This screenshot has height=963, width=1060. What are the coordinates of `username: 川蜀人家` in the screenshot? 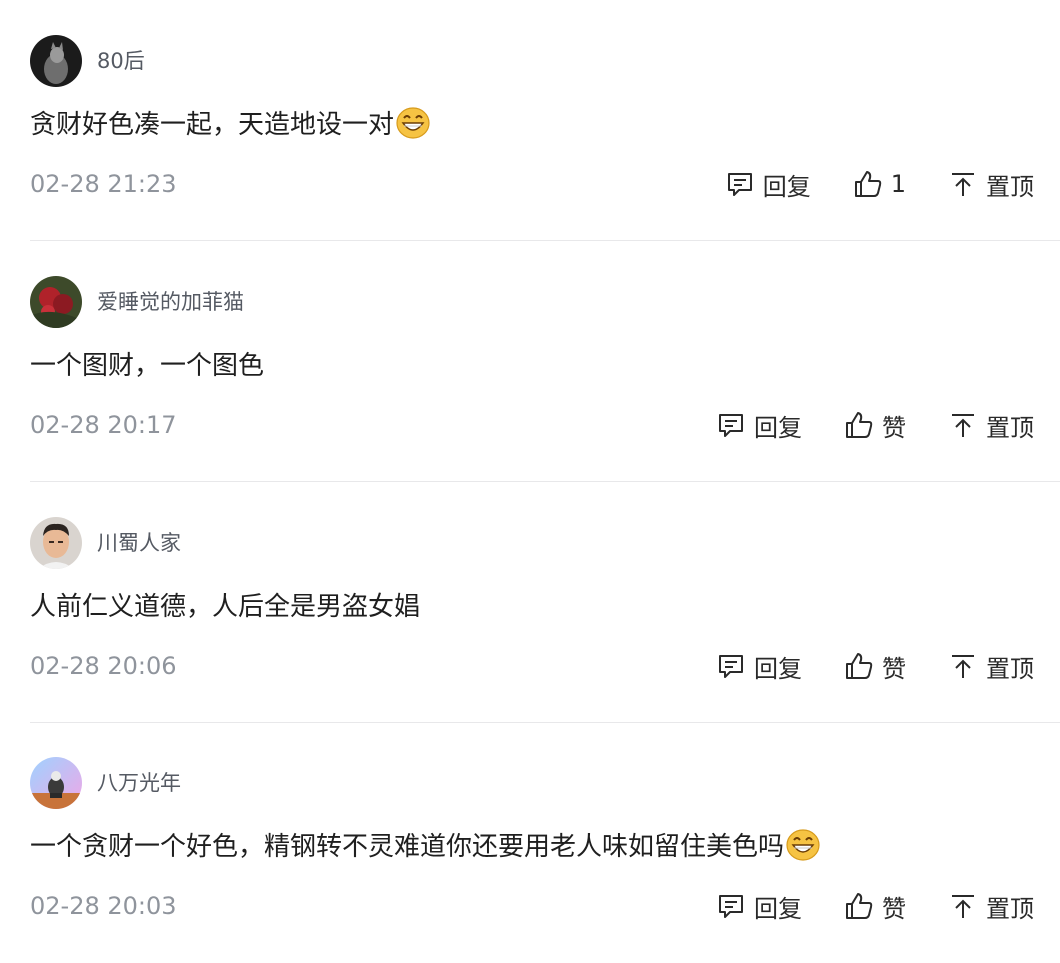 It's located at (139, 543).